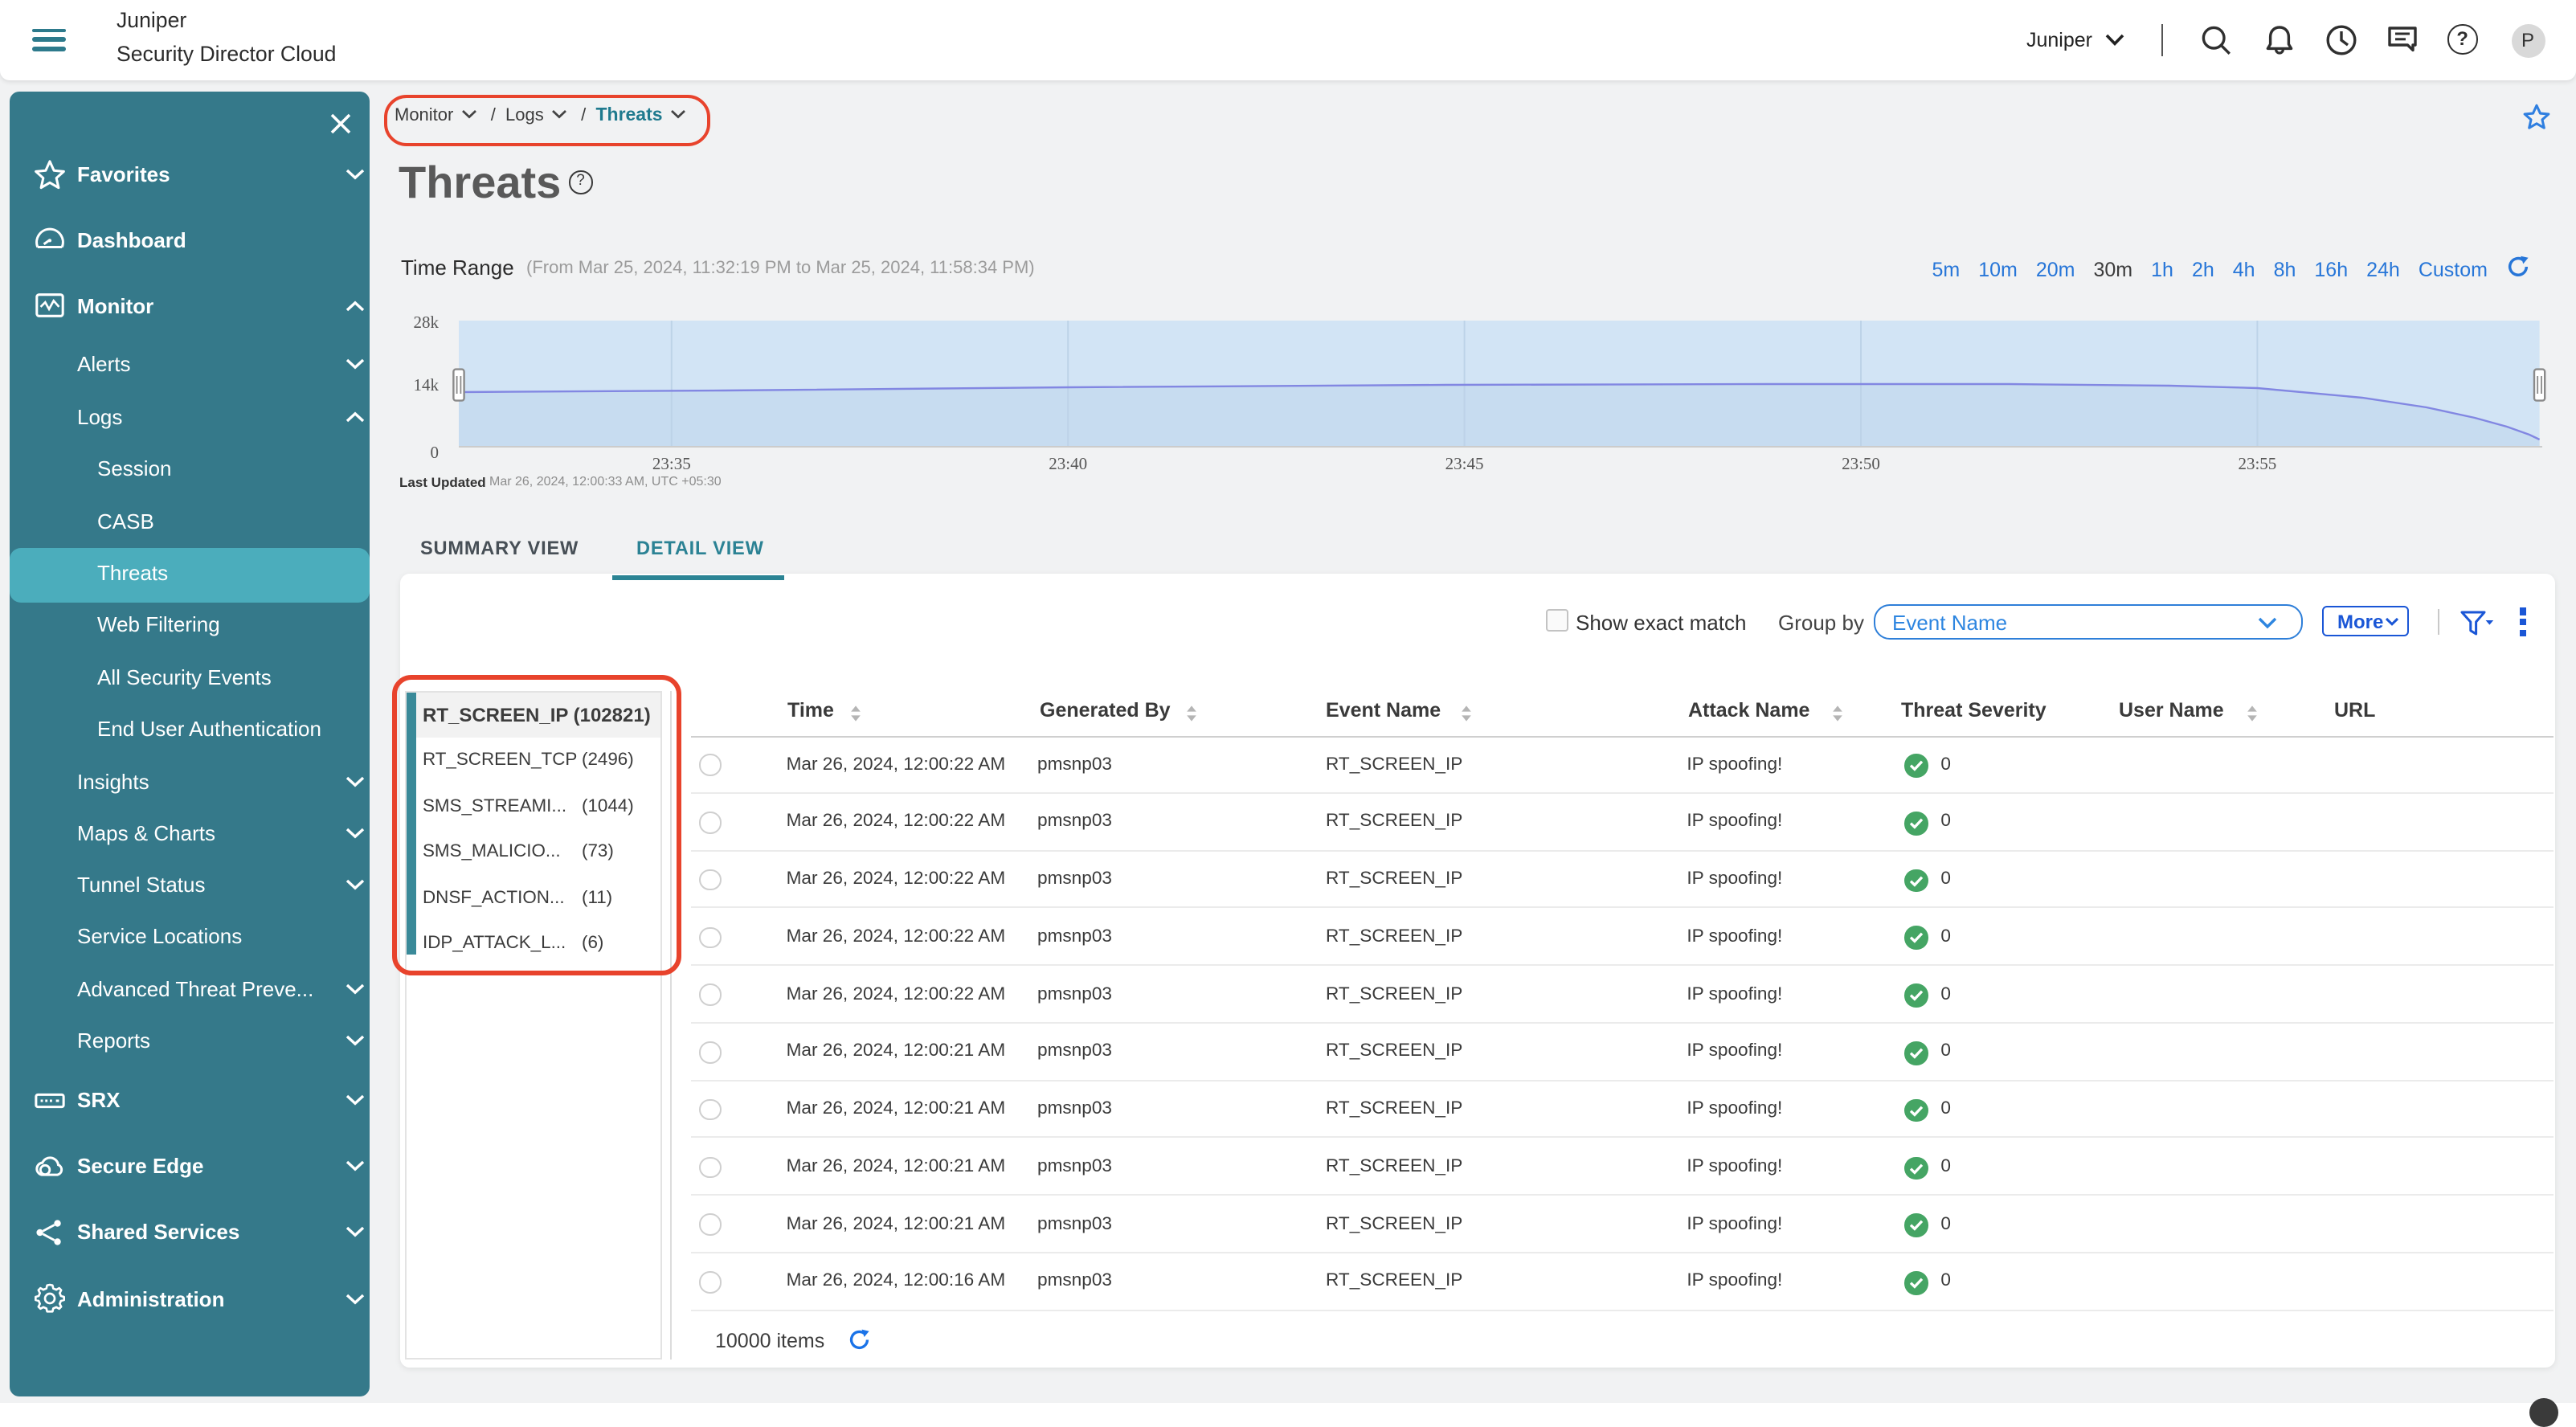 This screenshot has height=1427, width=2576. What do you see at coordinates (2257, 463) in the screenshot?
I see `svg-text: 23:55` at bounding box center [2257, 463].